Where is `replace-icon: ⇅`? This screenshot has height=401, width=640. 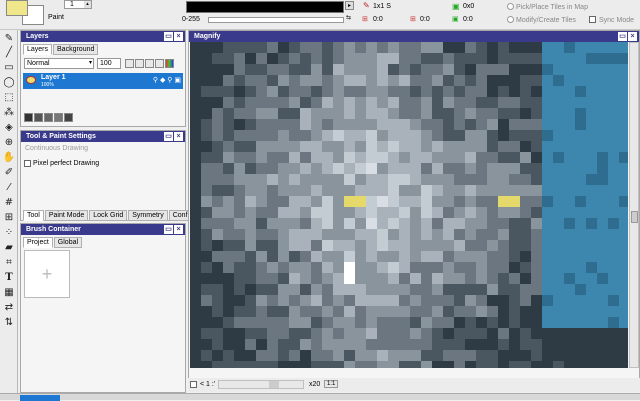 replace-icon: ⇅ is located at coordinates (9, 323).